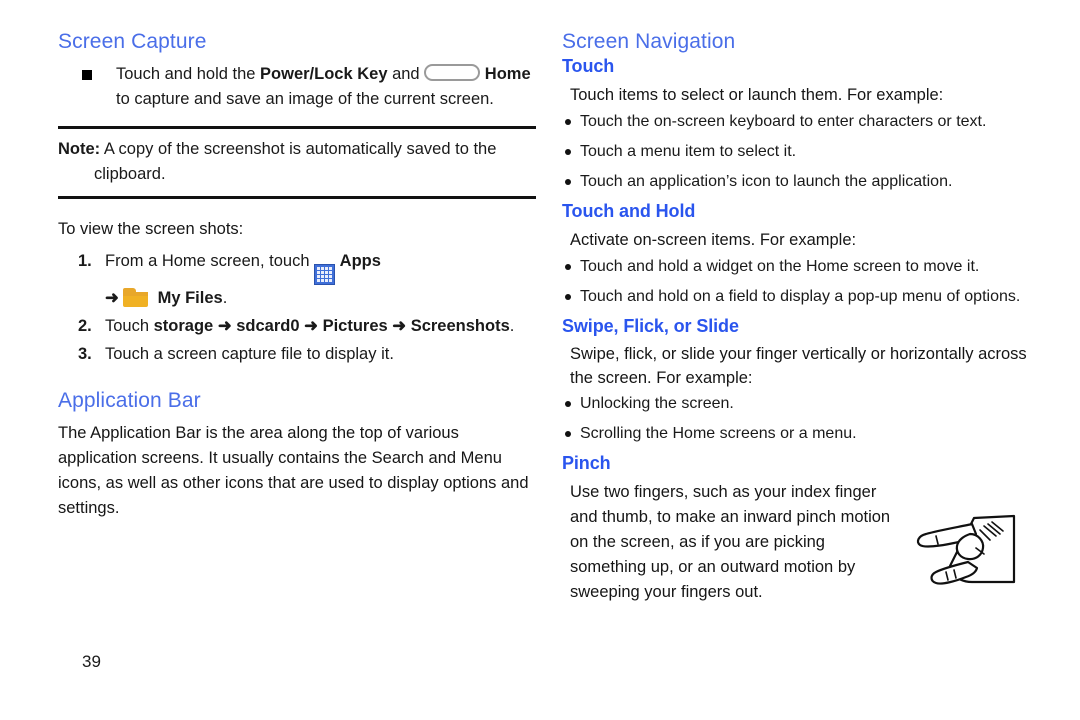  What do you see at coordinates (188, 74) in the screenshot?
I see `bullet-text-part1: Touch and hold the` at bounding box center [188, 74].